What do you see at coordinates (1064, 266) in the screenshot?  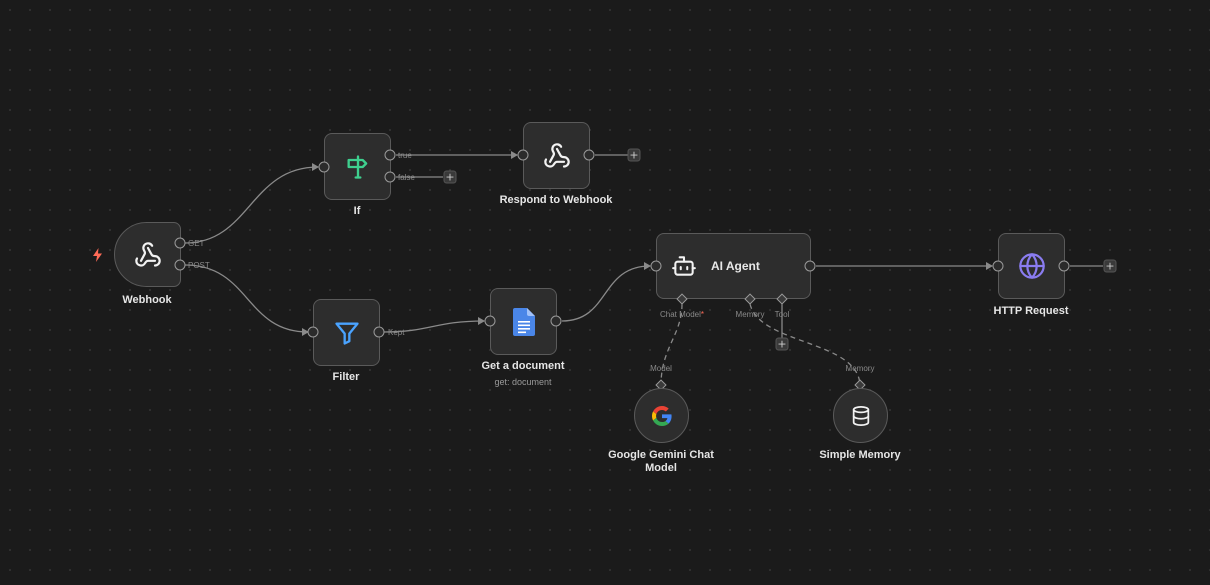 I see `http-request-output-handle` at bounding box center [1064, 266].